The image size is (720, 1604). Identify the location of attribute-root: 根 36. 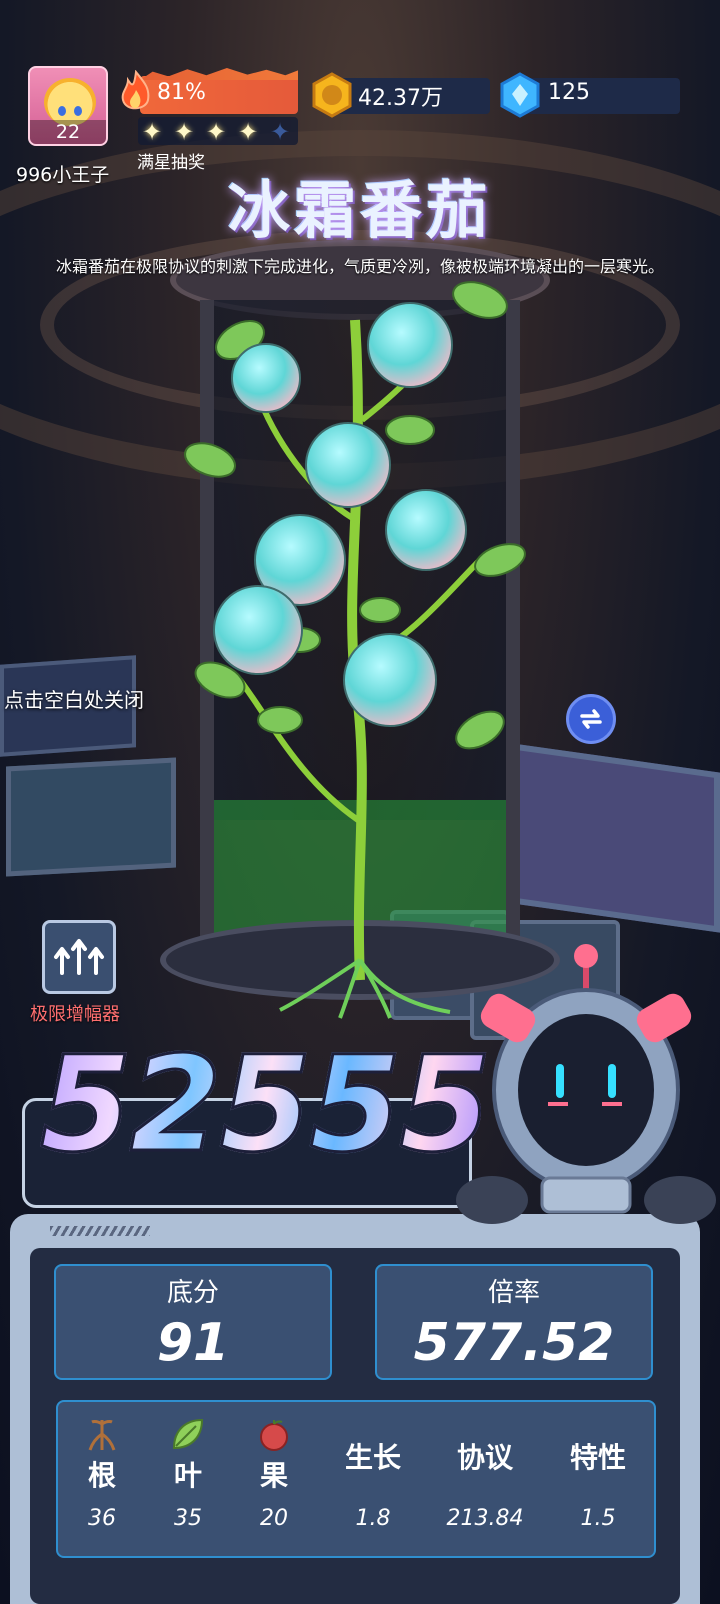
(102, 1479).